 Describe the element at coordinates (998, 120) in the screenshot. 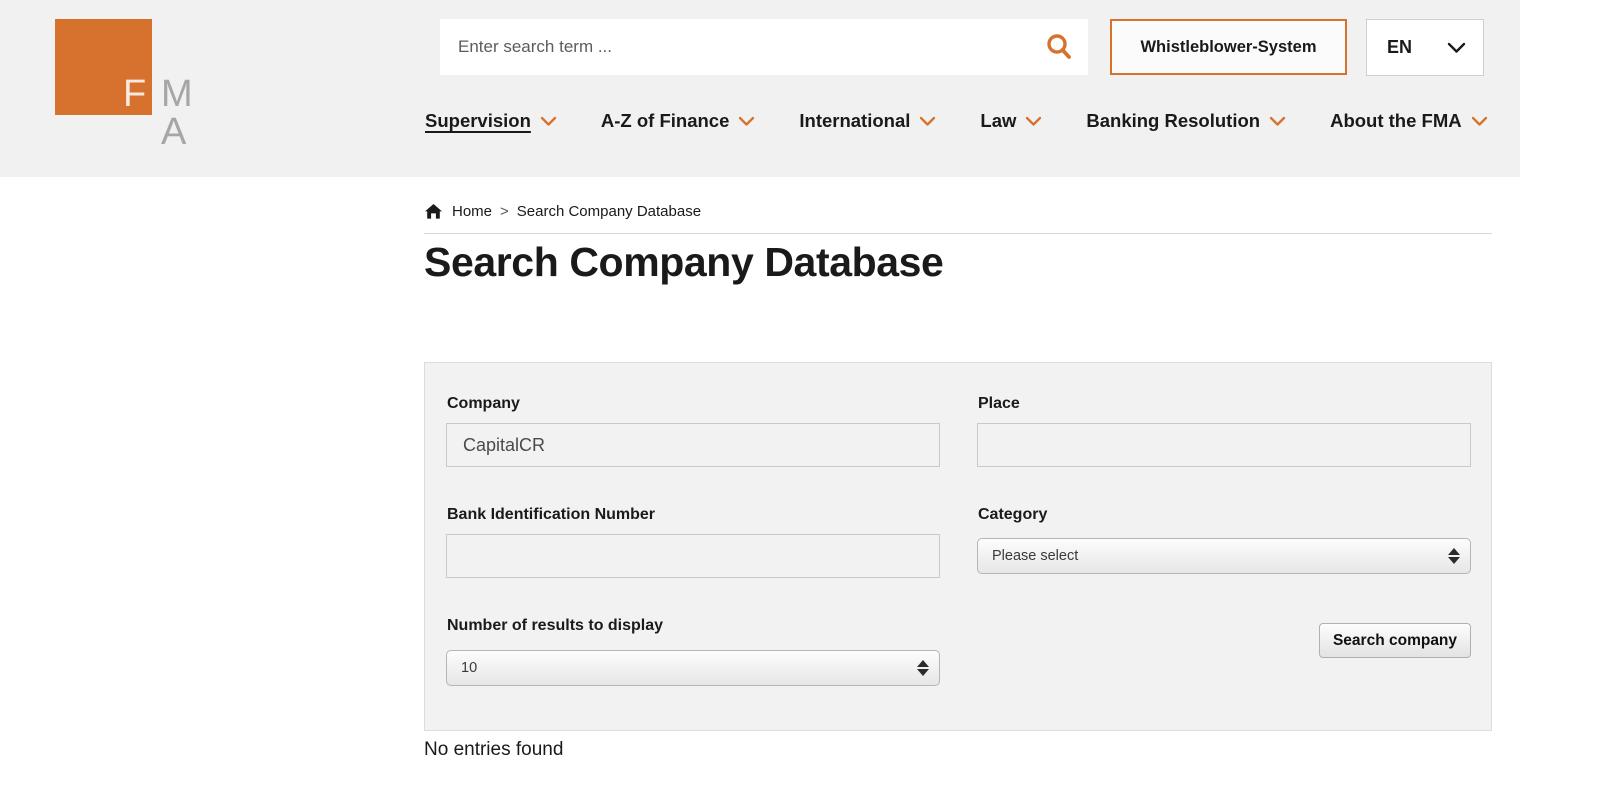

I see `nav-label: Law` at that location.